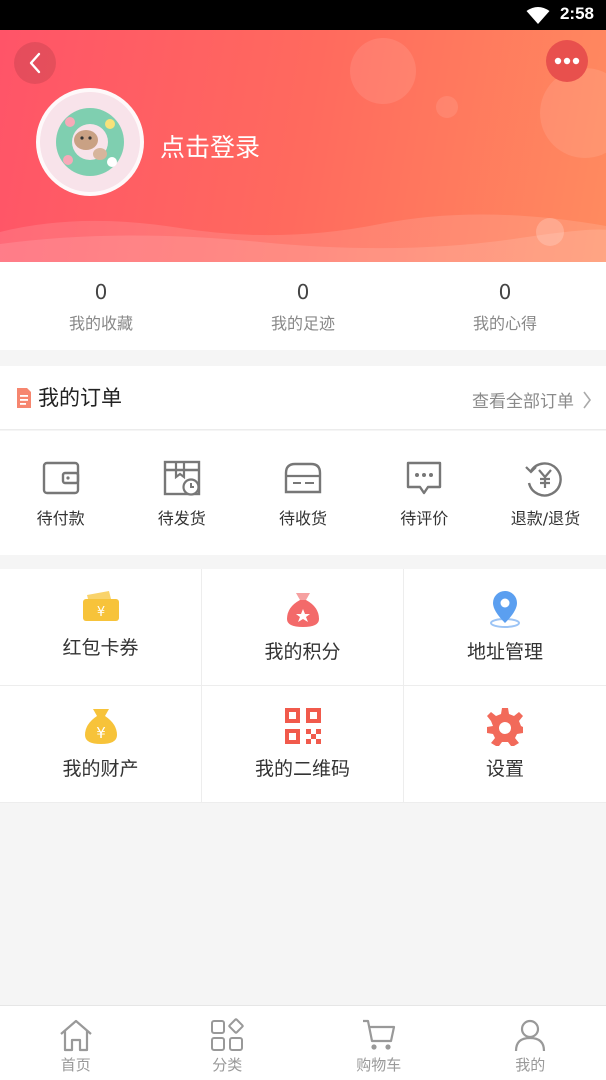 This screenshot has height=1080, width=606. I want to click on order-pending-review: 待评价, so click(424, 493).